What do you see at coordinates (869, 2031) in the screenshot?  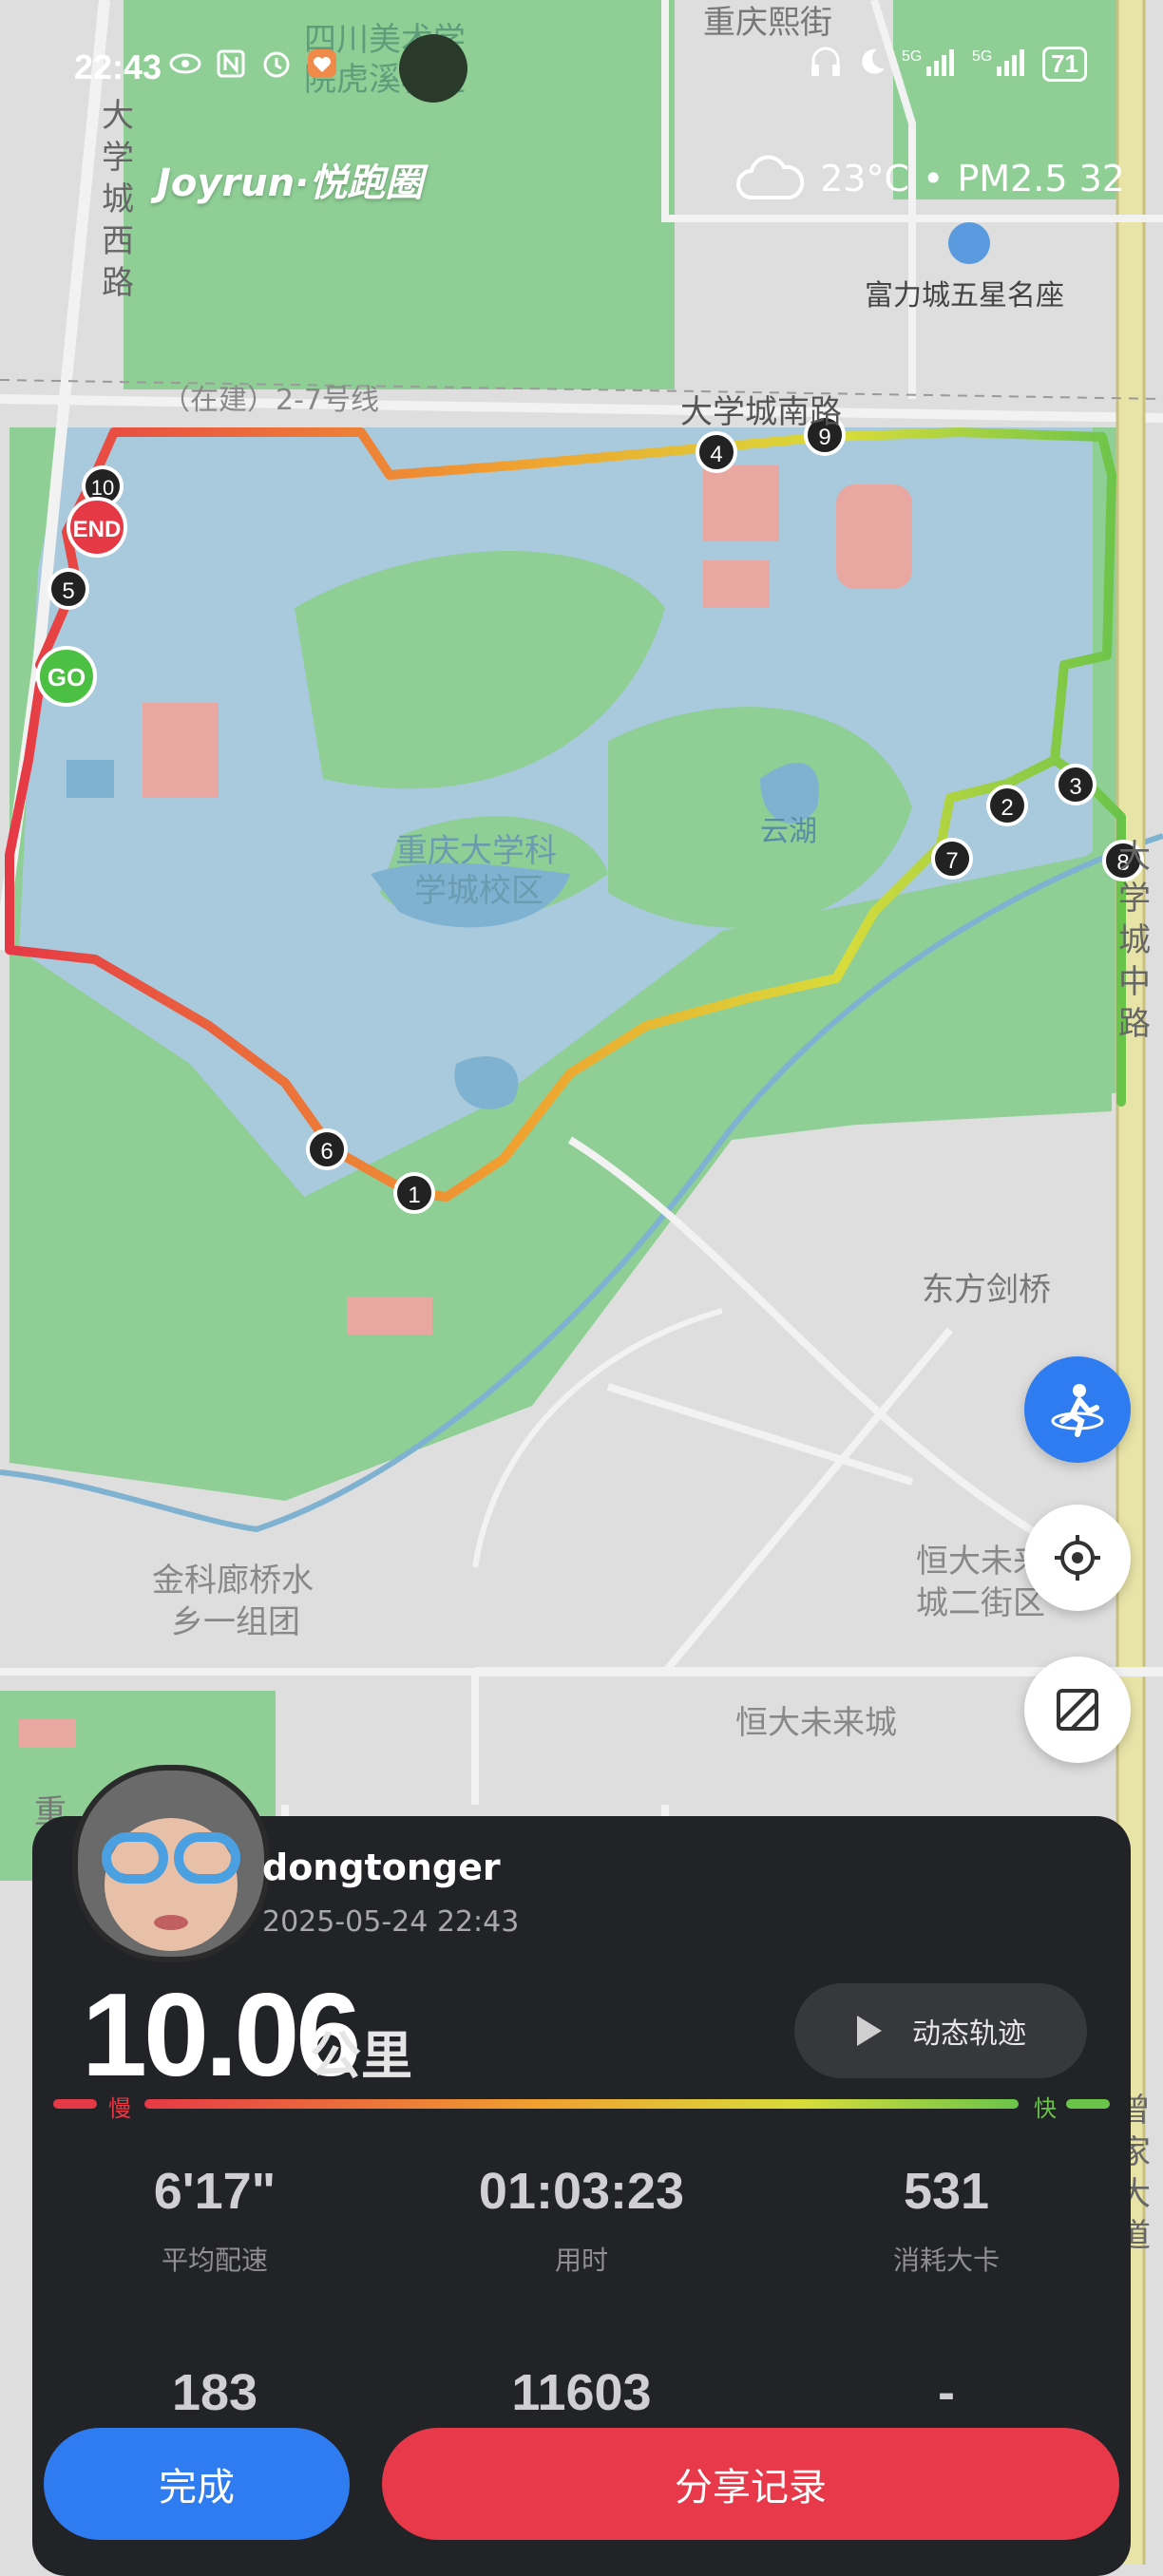 I see `play-icon` at bounding box center [869, 2031].